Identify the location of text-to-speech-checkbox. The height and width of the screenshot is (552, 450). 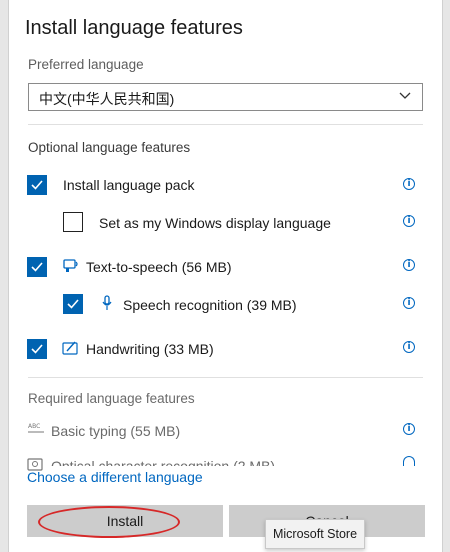
(37, 267).